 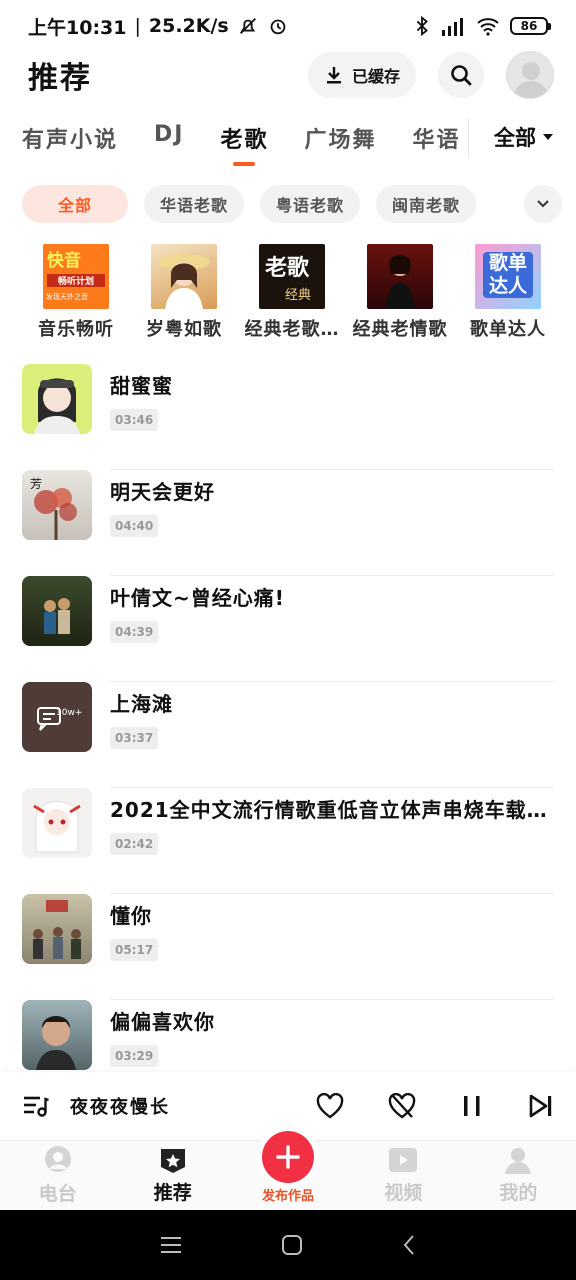 What do you see at coordinates (69, 713) in the screenshot?
I see `comment-count-badge: 10w+` at bounding box center [69, 713].